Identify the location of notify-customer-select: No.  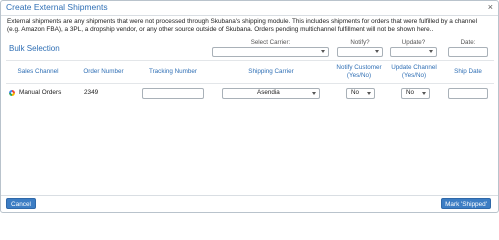
(360, 93).